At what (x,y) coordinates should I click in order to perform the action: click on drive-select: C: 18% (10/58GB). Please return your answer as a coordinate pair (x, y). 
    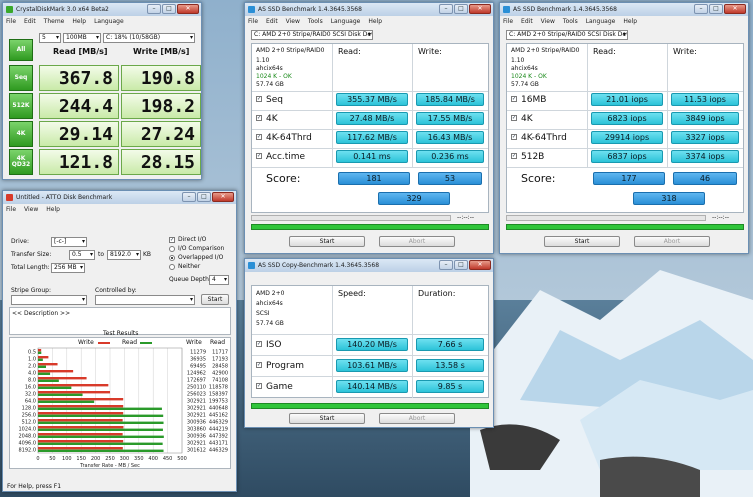
    Looking at the image, I should click on (149, 38).